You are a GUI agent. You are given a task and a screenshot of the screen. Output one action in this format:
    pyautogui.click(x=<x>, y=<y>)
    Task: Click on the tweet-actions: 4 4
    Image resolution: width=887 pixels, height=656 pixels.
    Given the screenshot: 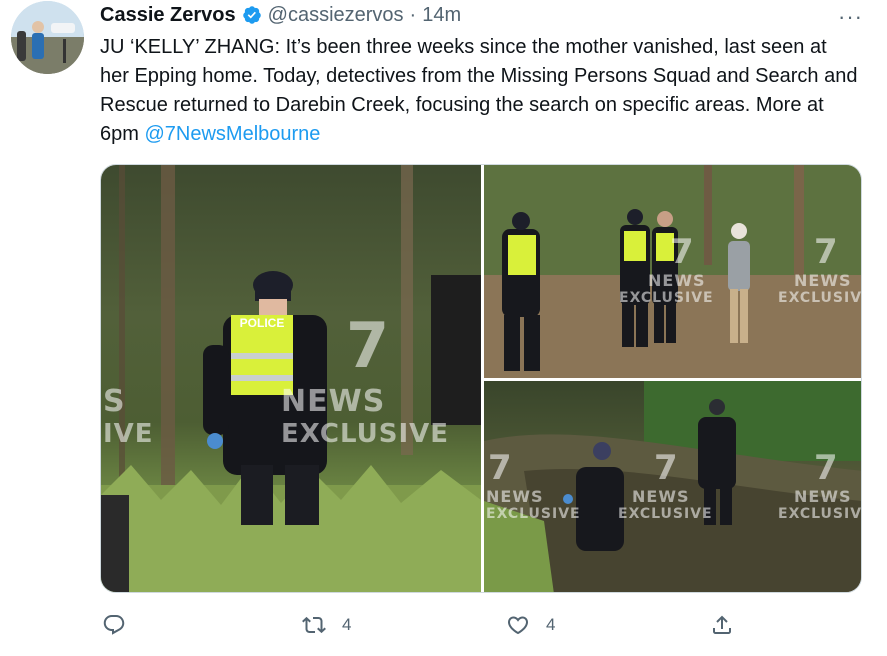 What is the action you would take?
    pyautogui.click(x=420, y=625)
    